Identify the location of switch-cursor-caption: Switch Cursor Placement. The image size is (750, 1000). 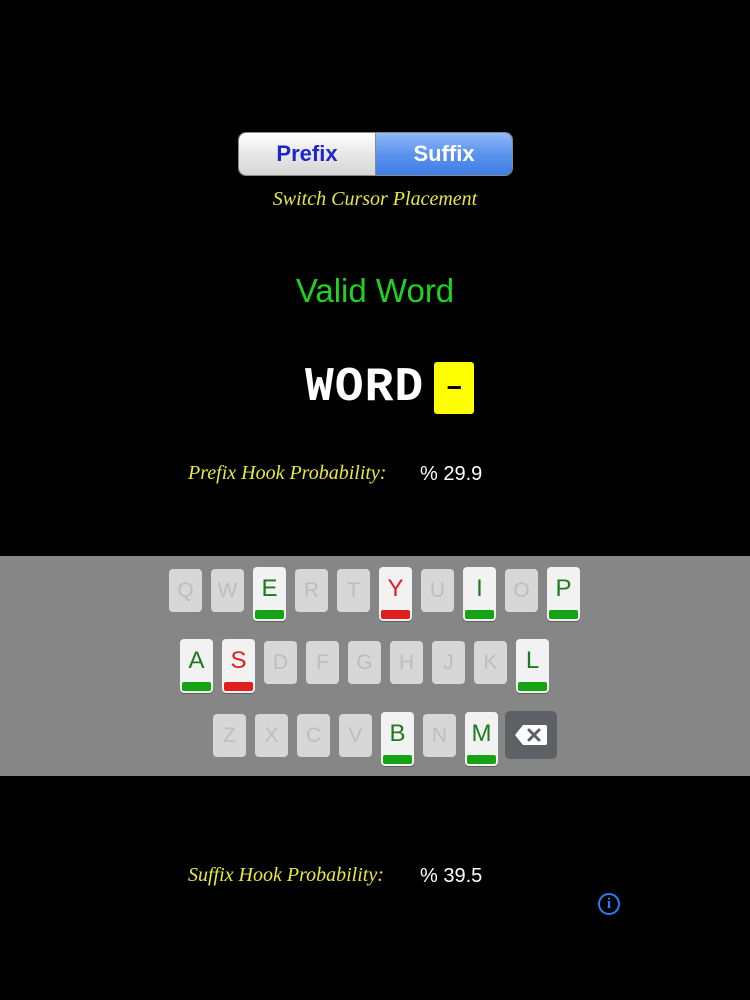
(375, 199).